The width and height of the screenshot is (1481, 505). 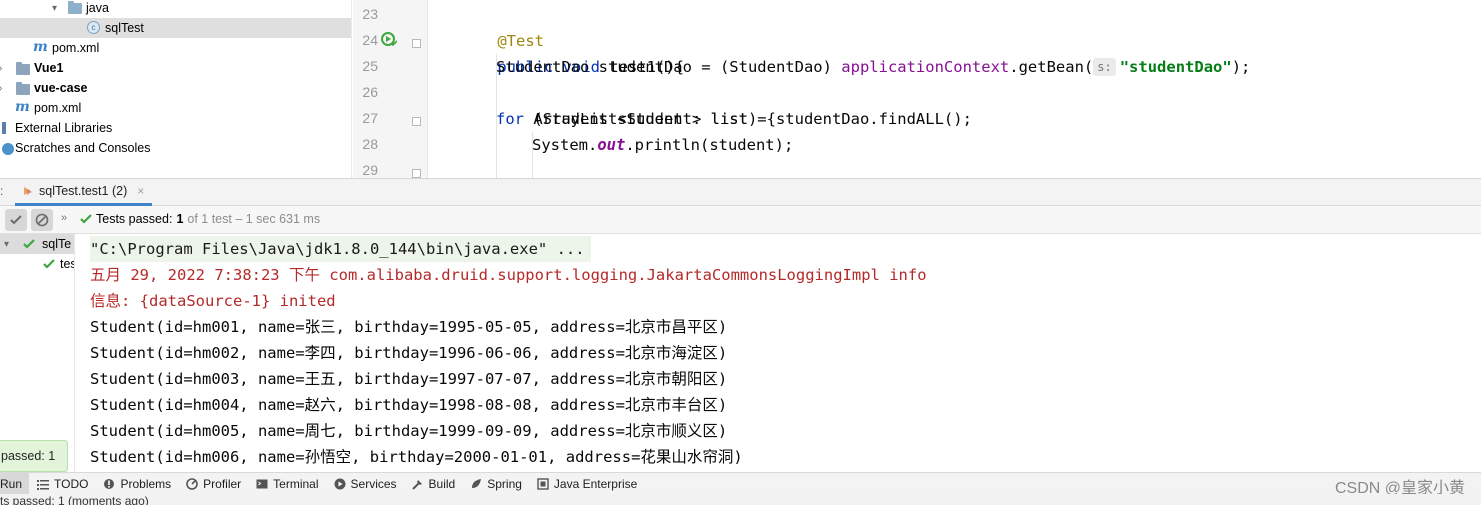 I want to click on tool-window-label: Problems, so click(x=146, y=483).